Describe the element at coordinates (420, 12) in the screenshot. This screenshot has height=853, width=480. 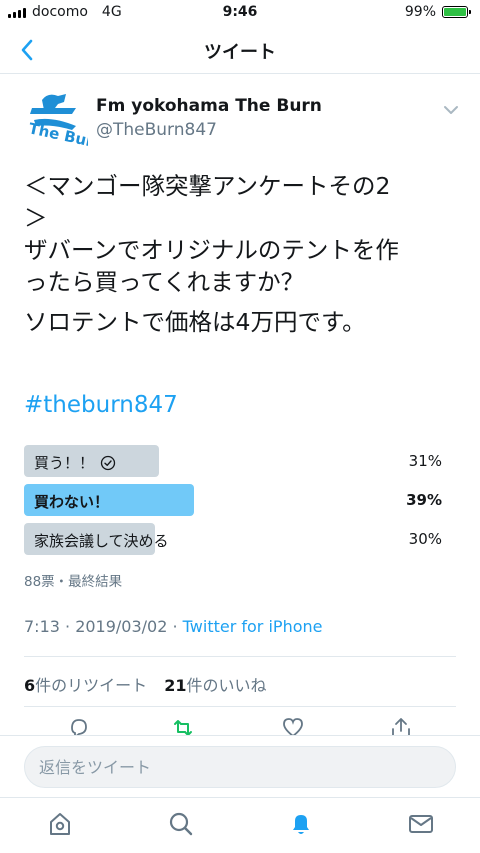
I see `battery-percent: 99%` at that location.